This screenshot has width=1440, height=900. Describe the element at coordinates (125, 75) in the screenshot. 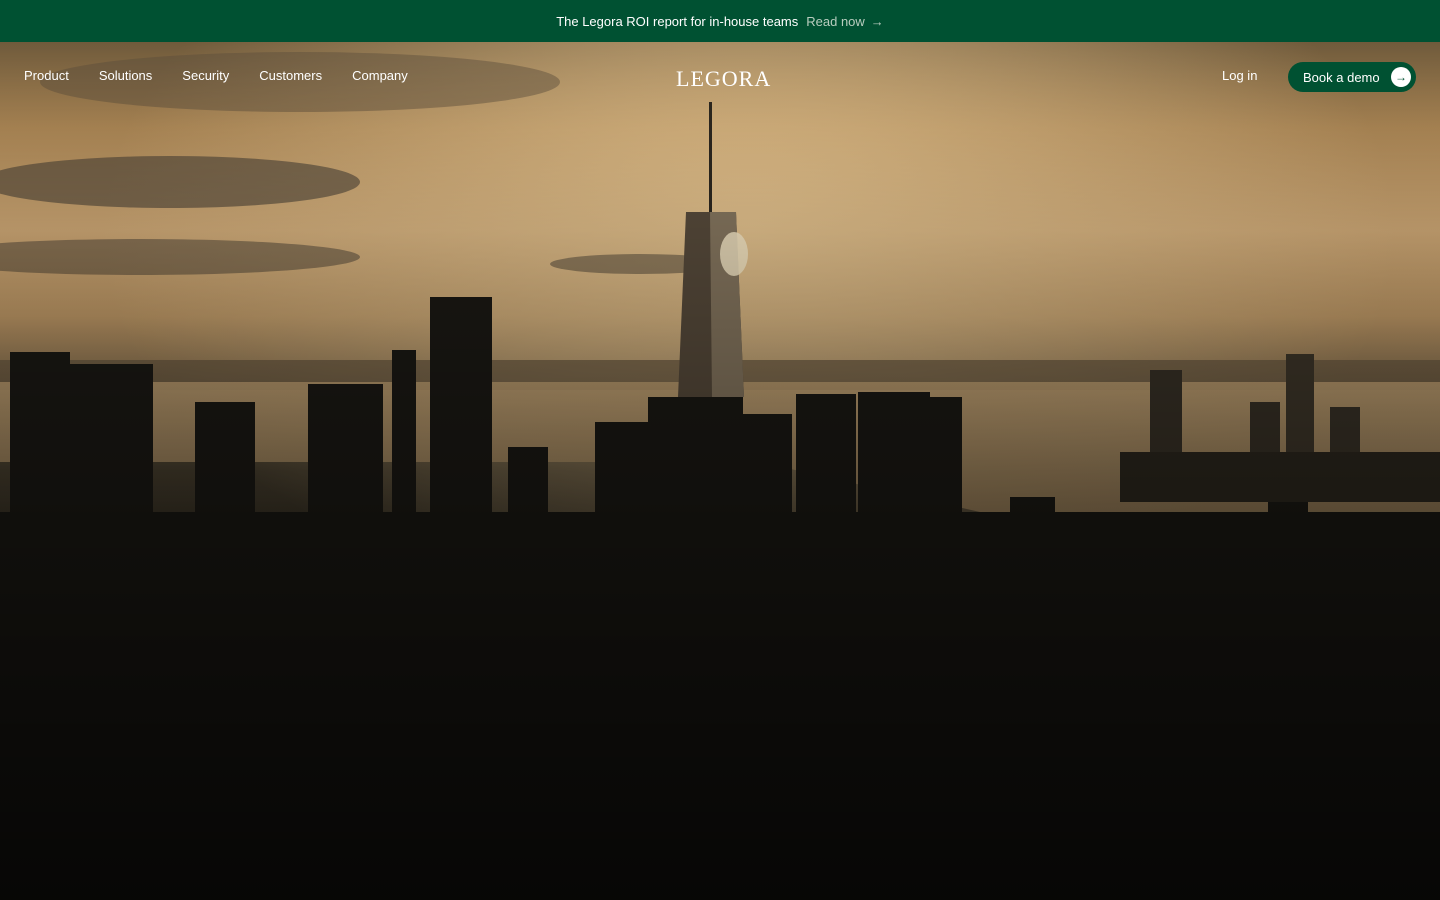

I see `nav-solutions: Solutions` at that location.